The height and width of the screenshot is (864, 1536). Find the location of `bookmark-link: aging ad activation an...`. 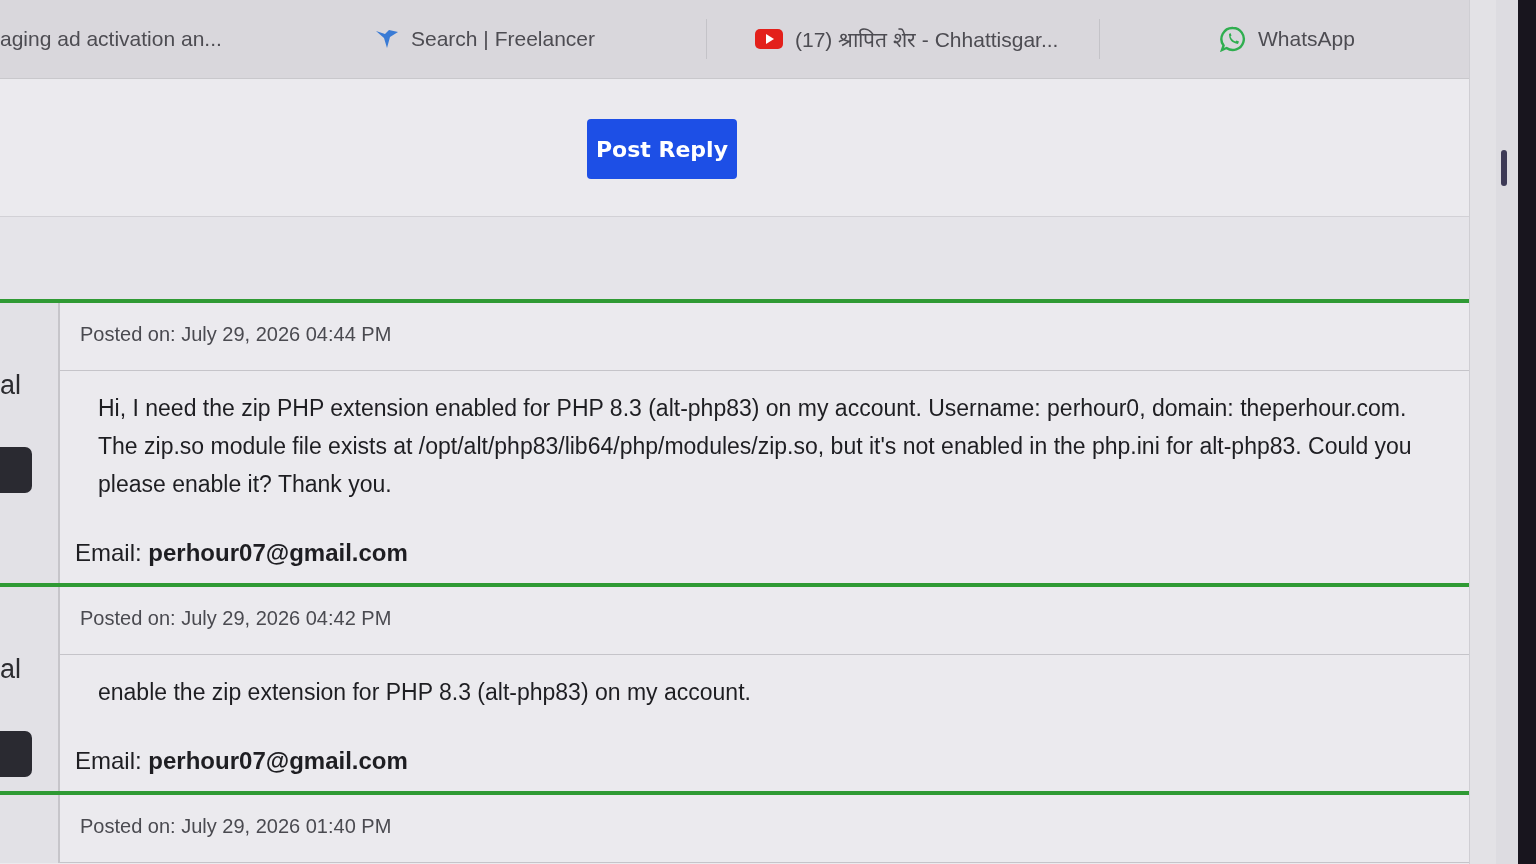

bookmark-link: aging ad activation an... is located at coordinates (111, 39).